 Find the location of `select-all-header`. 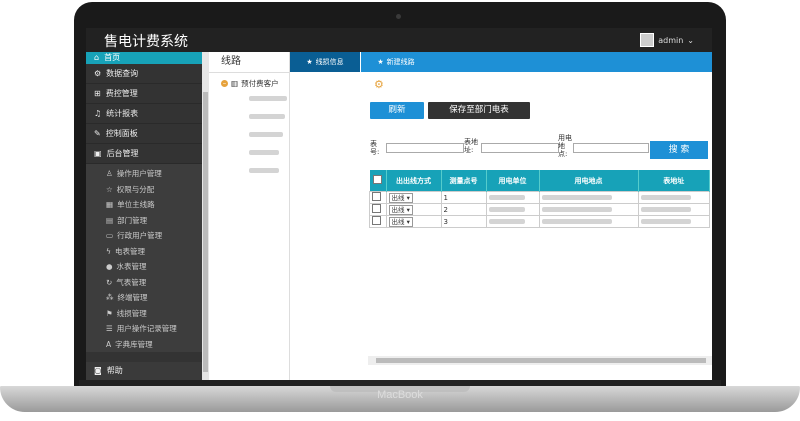

select-all-header is located at coordinates (378, 181).